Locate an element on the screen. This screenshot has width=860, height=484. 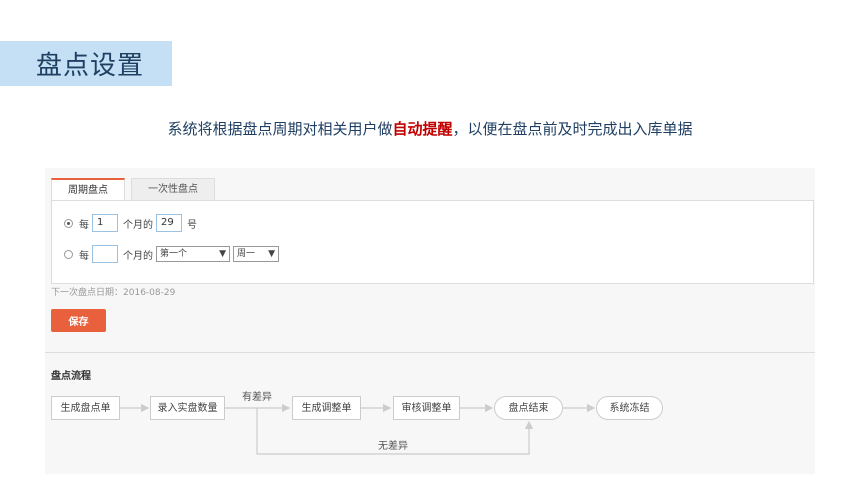
title-banner: 盘点设置 is located at coordinates (86, 63).